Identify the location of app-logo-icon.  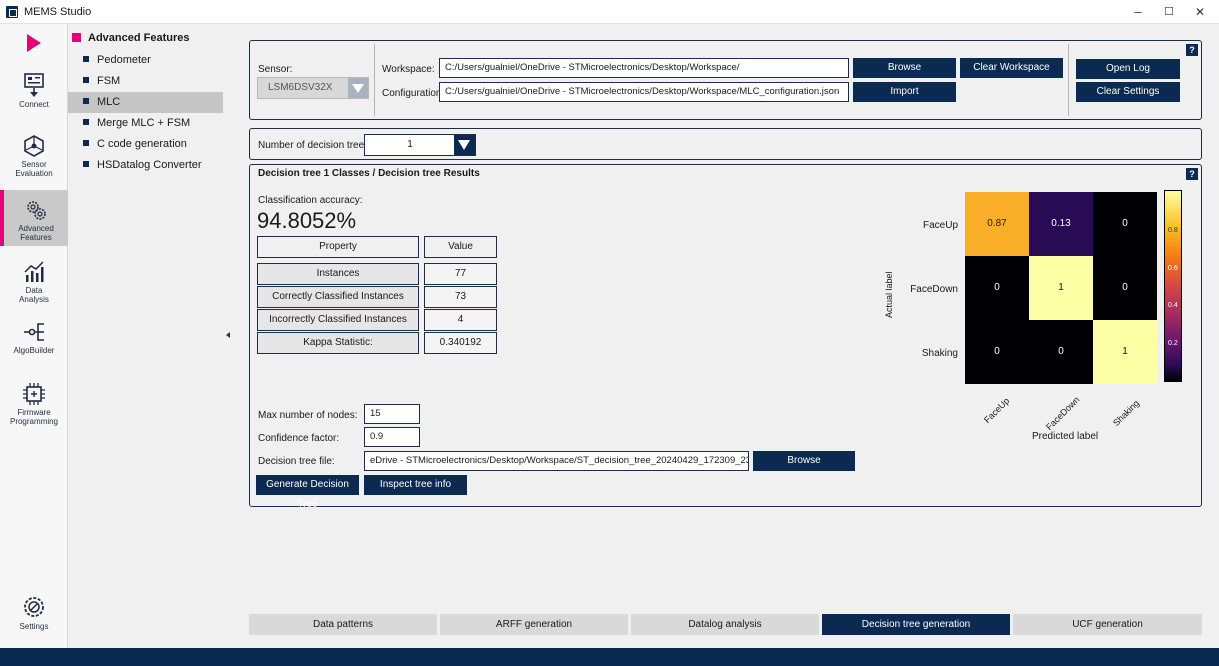
(12, 12).